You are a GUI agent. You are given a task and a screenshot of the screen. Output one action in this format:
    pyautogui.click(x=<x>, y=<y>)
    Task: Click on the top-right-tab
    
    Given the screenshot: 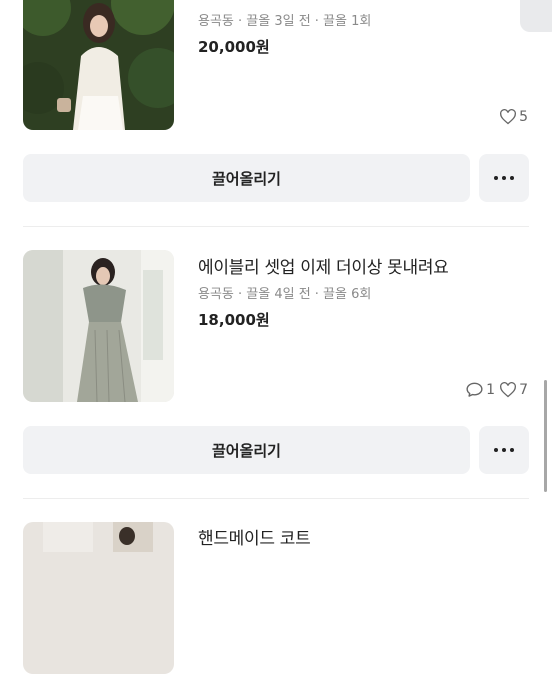 What is the action you would take?
    pyautogui.click(x=536, y=16)
    